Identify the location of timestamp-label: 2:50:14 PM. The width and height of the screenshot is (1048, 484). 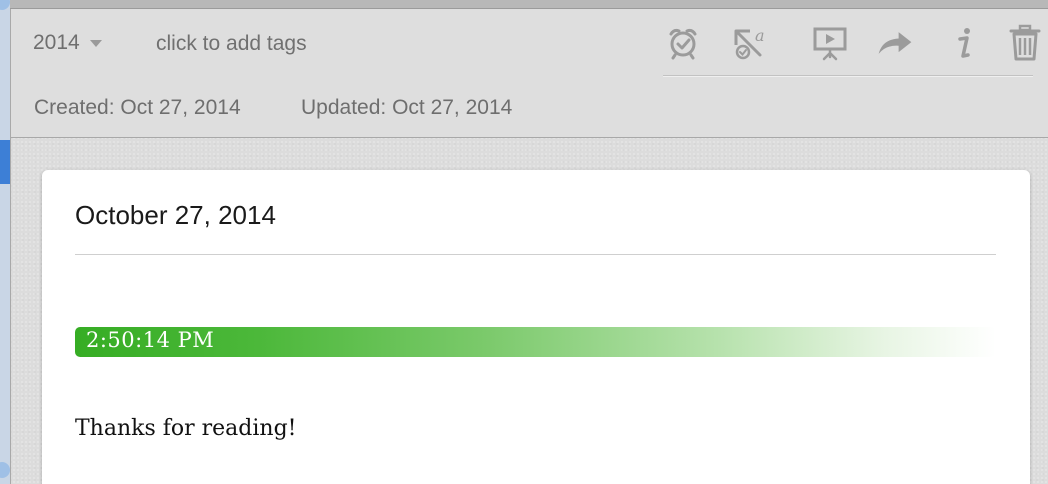
(150, 340).